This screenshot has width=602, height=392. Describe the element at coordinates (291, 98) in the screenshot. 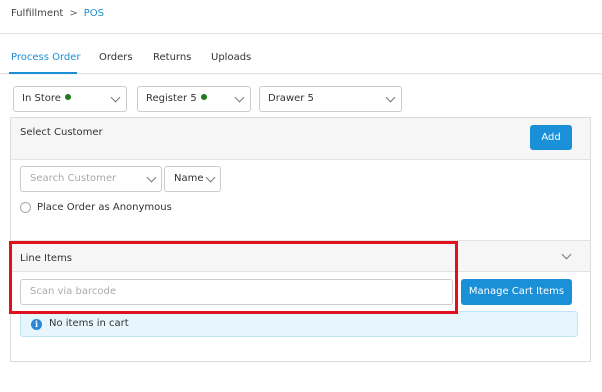

I see `drawer-select-value: Drawer 5` at that location.